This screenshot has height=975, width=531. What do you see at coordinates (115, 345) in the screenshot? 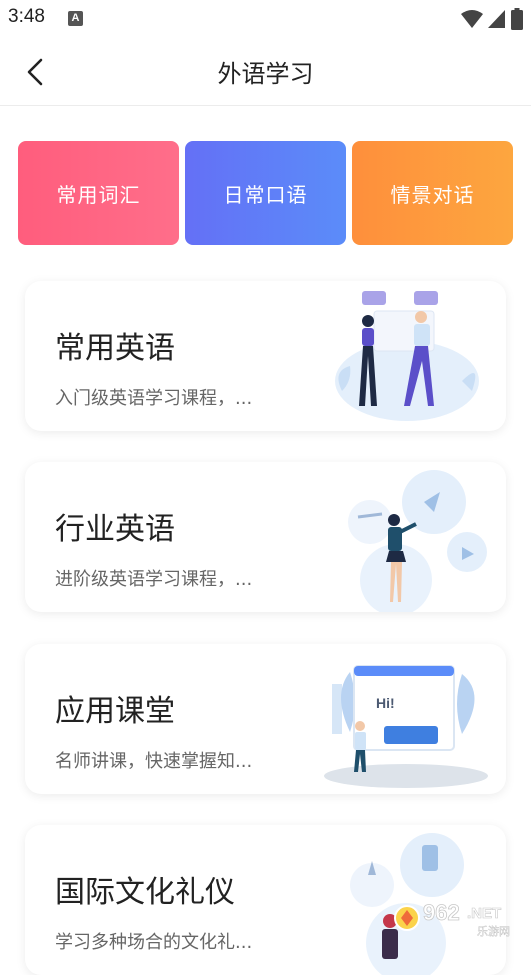
I see `card-title: 常用英语` at bounding box center [115, 345].